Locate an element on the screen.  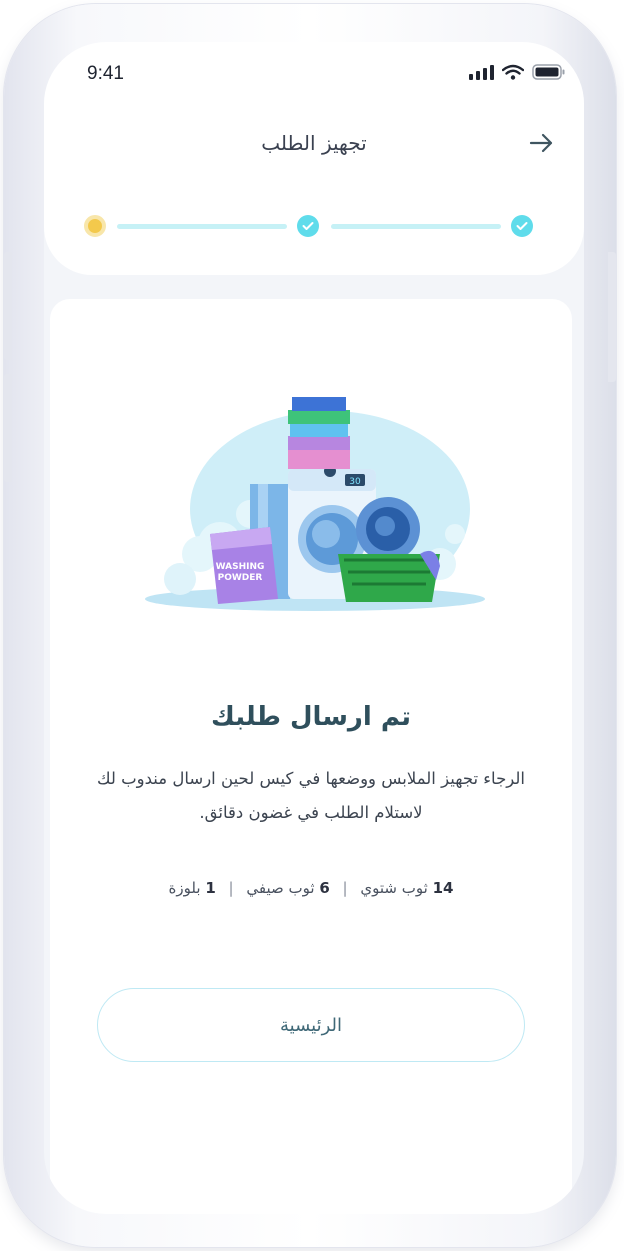
status-time: 9:41 is located at coordinates (105, 73).